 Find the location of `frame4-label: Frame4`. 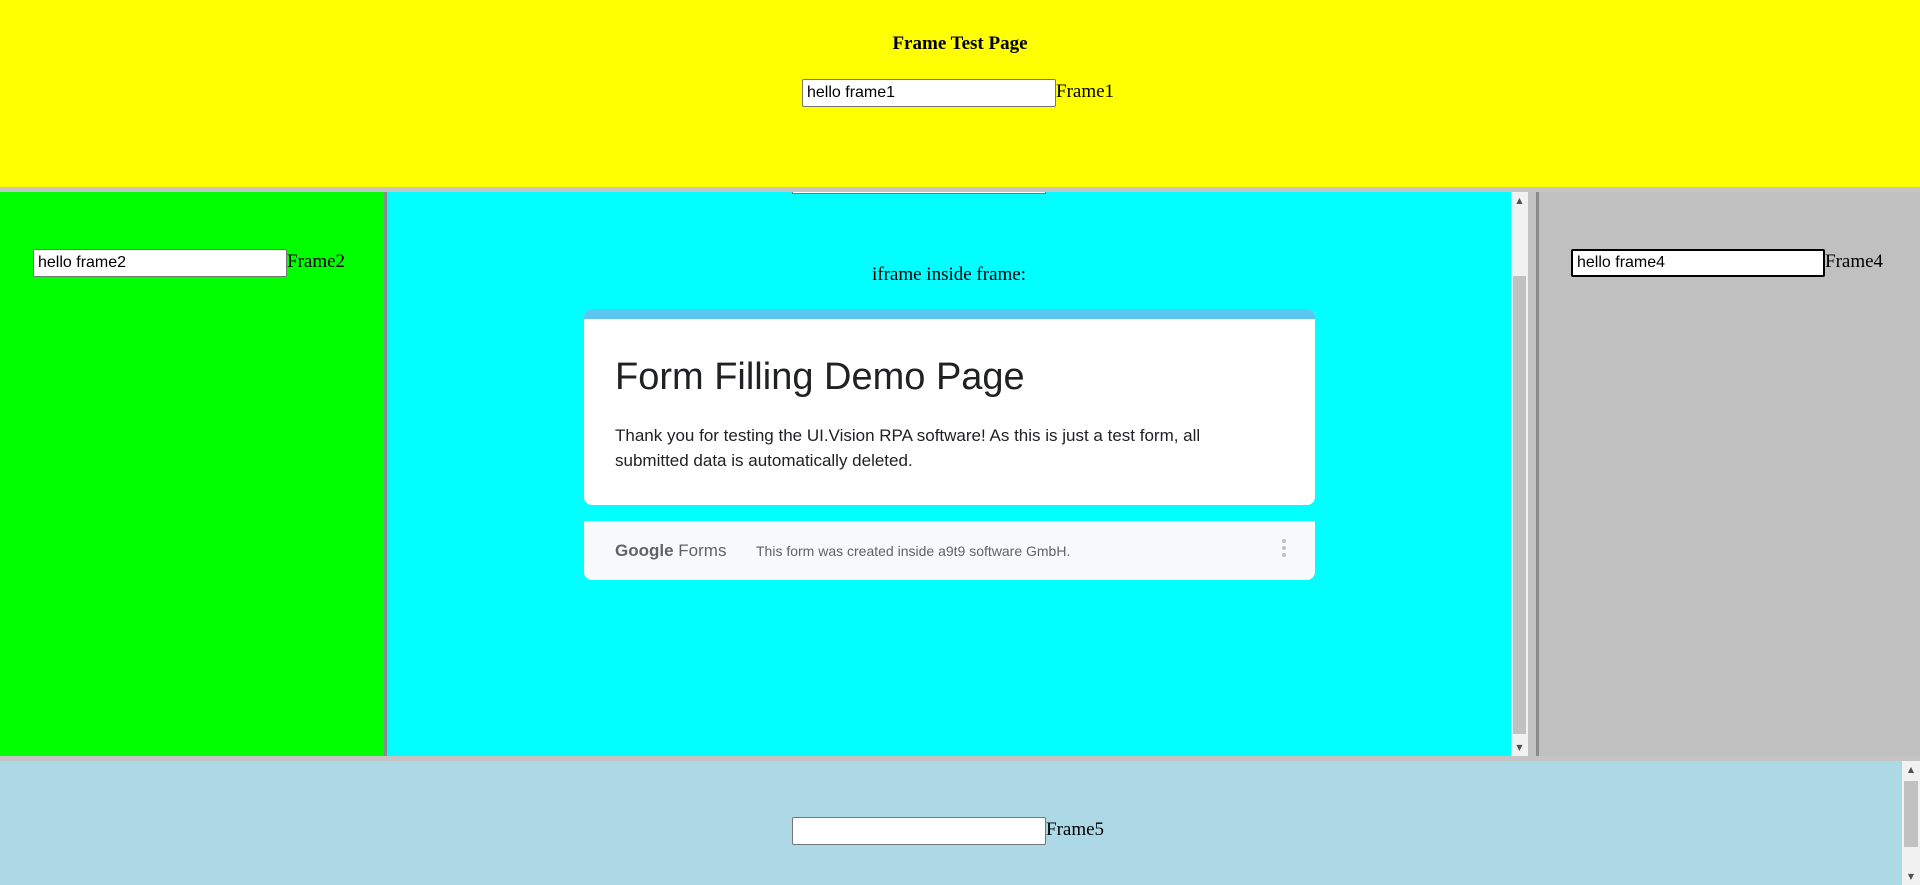

frame4-label: Frame4 is located at coordinates (1854, 261).